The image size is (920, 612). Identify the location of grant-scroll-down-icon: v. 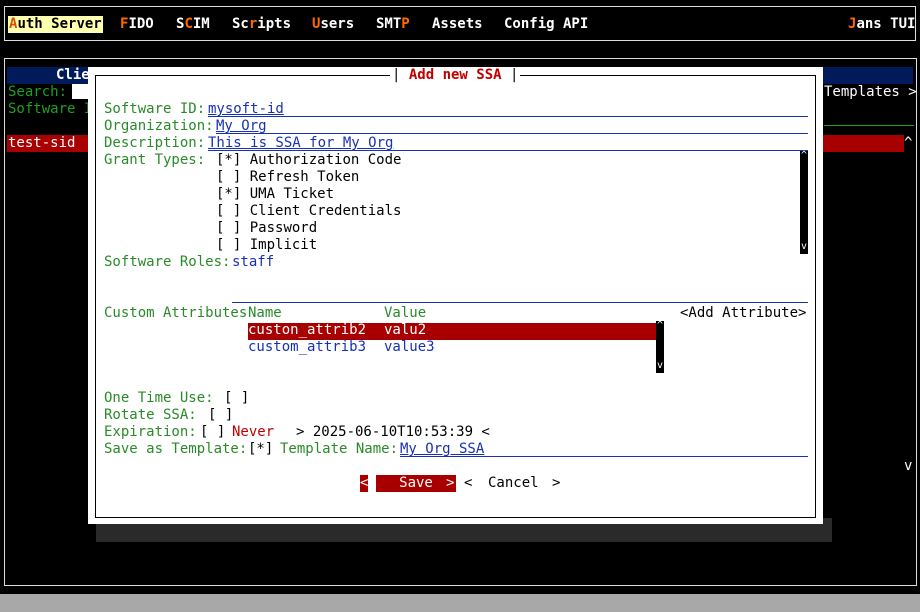
(804, 247).